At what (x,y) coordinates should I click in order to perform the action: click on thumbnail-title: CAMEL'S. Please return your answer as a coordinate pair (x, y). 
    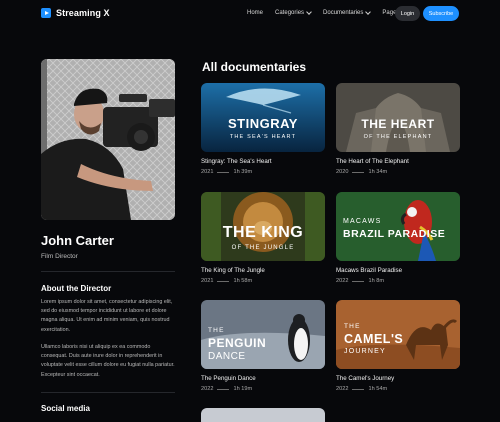
    Looking at the image, I should click on (374, 339).